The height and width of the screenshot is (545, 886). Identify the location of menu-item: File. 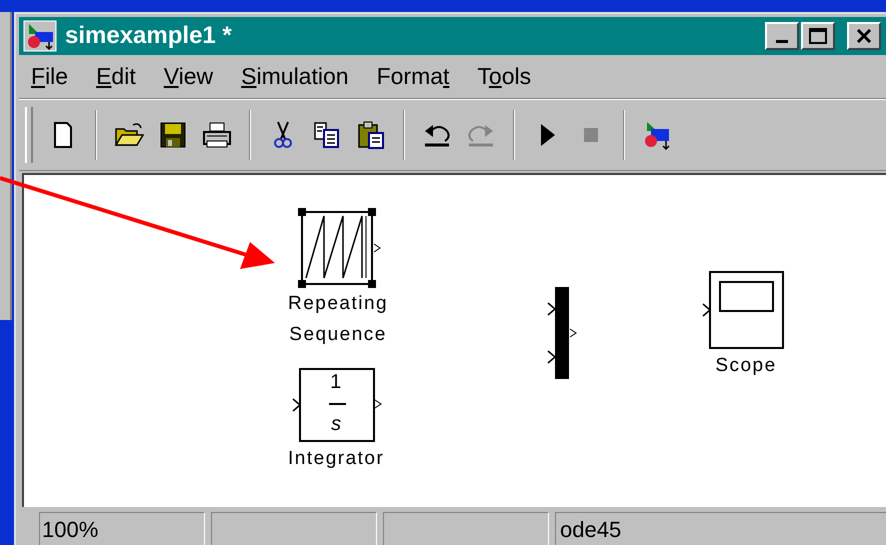
(49, 76).